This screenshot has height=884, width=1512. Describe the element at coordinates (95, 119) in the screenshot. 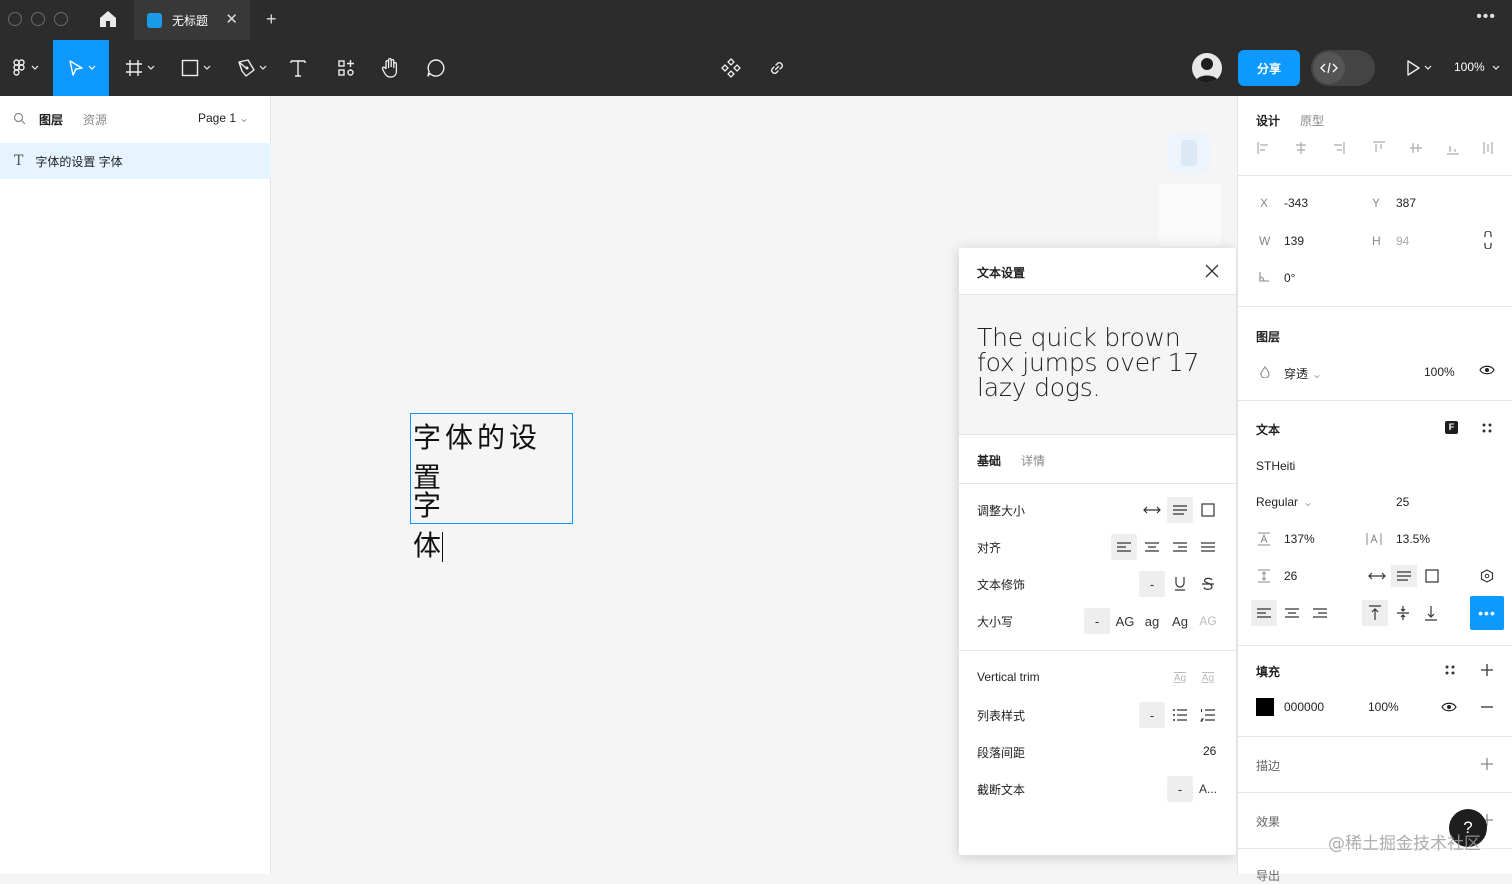

I see `tab-assets: 资源` at that location.